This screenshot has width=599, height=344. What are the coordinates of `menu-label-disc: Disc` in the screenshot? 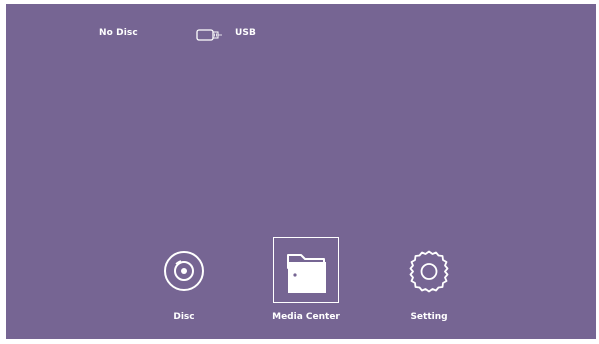 It's located at (184, 317).